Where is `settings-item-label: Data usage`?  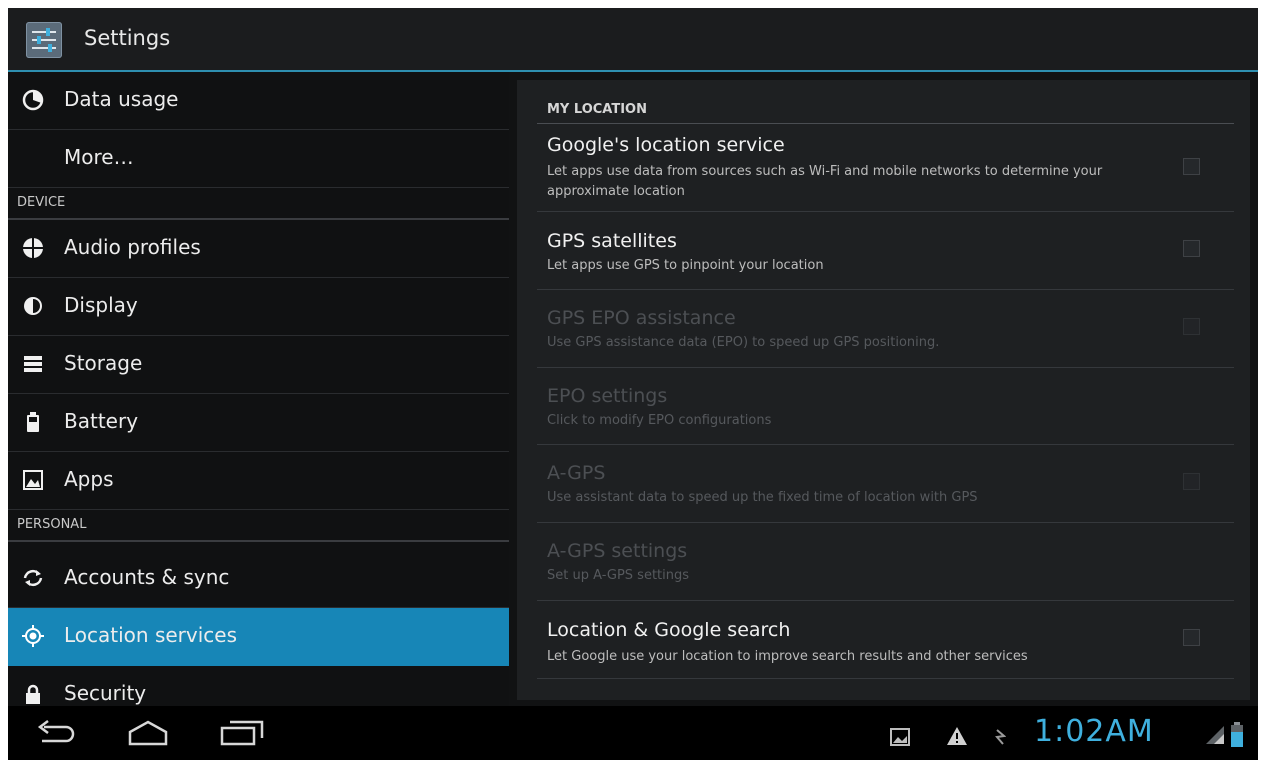
settings-item-label: Data usage is located at coordinates (121, 99).